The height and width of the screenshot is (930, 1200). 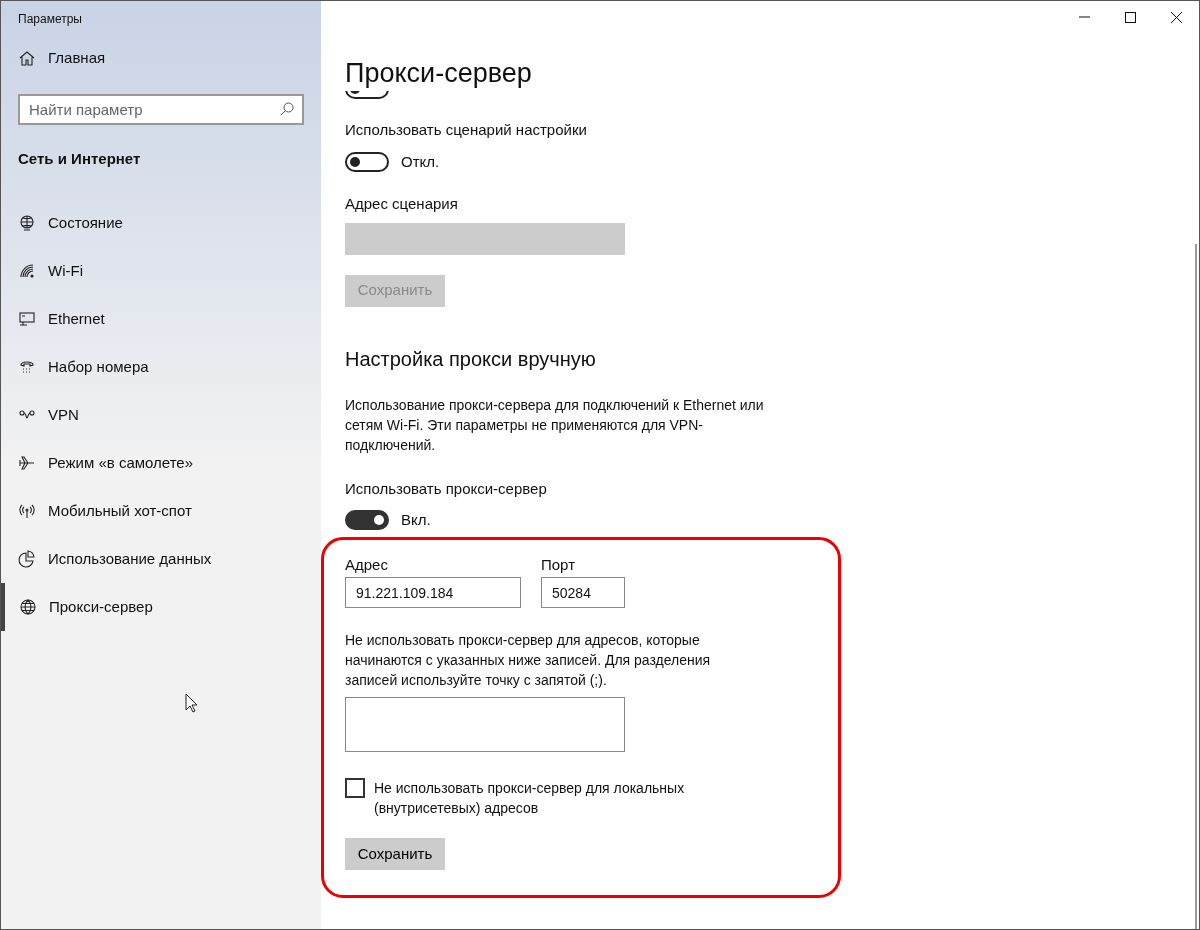 I want to click on window-title: Параметры, so click(x=50, y=19).